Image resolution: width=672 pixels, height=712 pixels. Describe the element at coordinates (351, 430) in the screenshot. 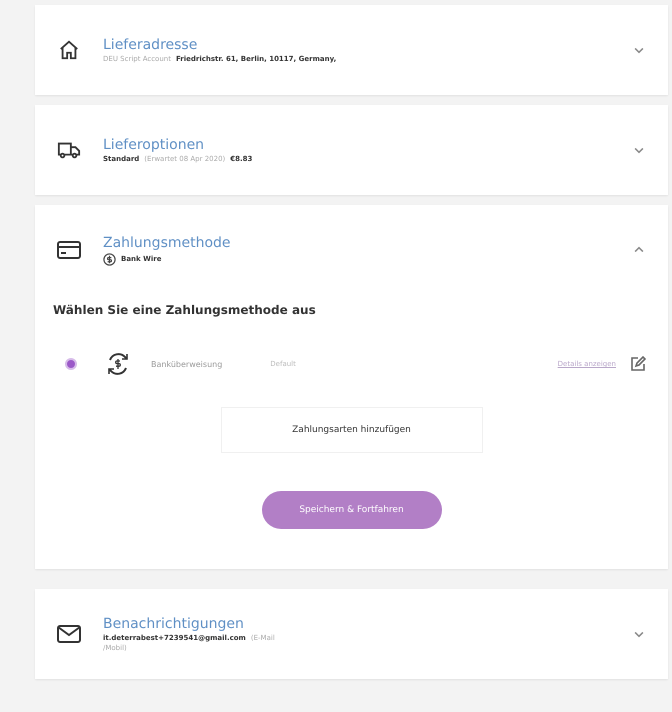

I see `add-payment-button: Zahlungsarten hinzufügen` at that location.